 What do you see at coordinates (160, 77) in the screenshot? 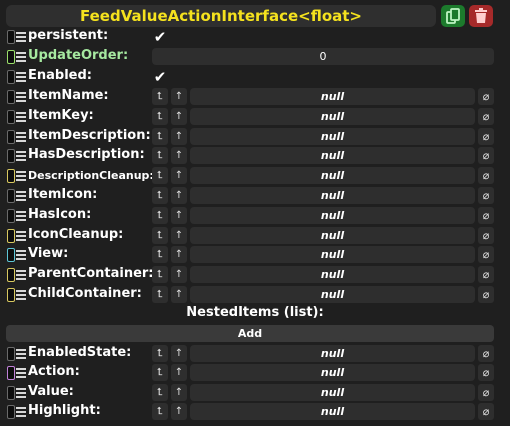
I see `enabled-checkbox: ✔` at bounding box center [160, 77].